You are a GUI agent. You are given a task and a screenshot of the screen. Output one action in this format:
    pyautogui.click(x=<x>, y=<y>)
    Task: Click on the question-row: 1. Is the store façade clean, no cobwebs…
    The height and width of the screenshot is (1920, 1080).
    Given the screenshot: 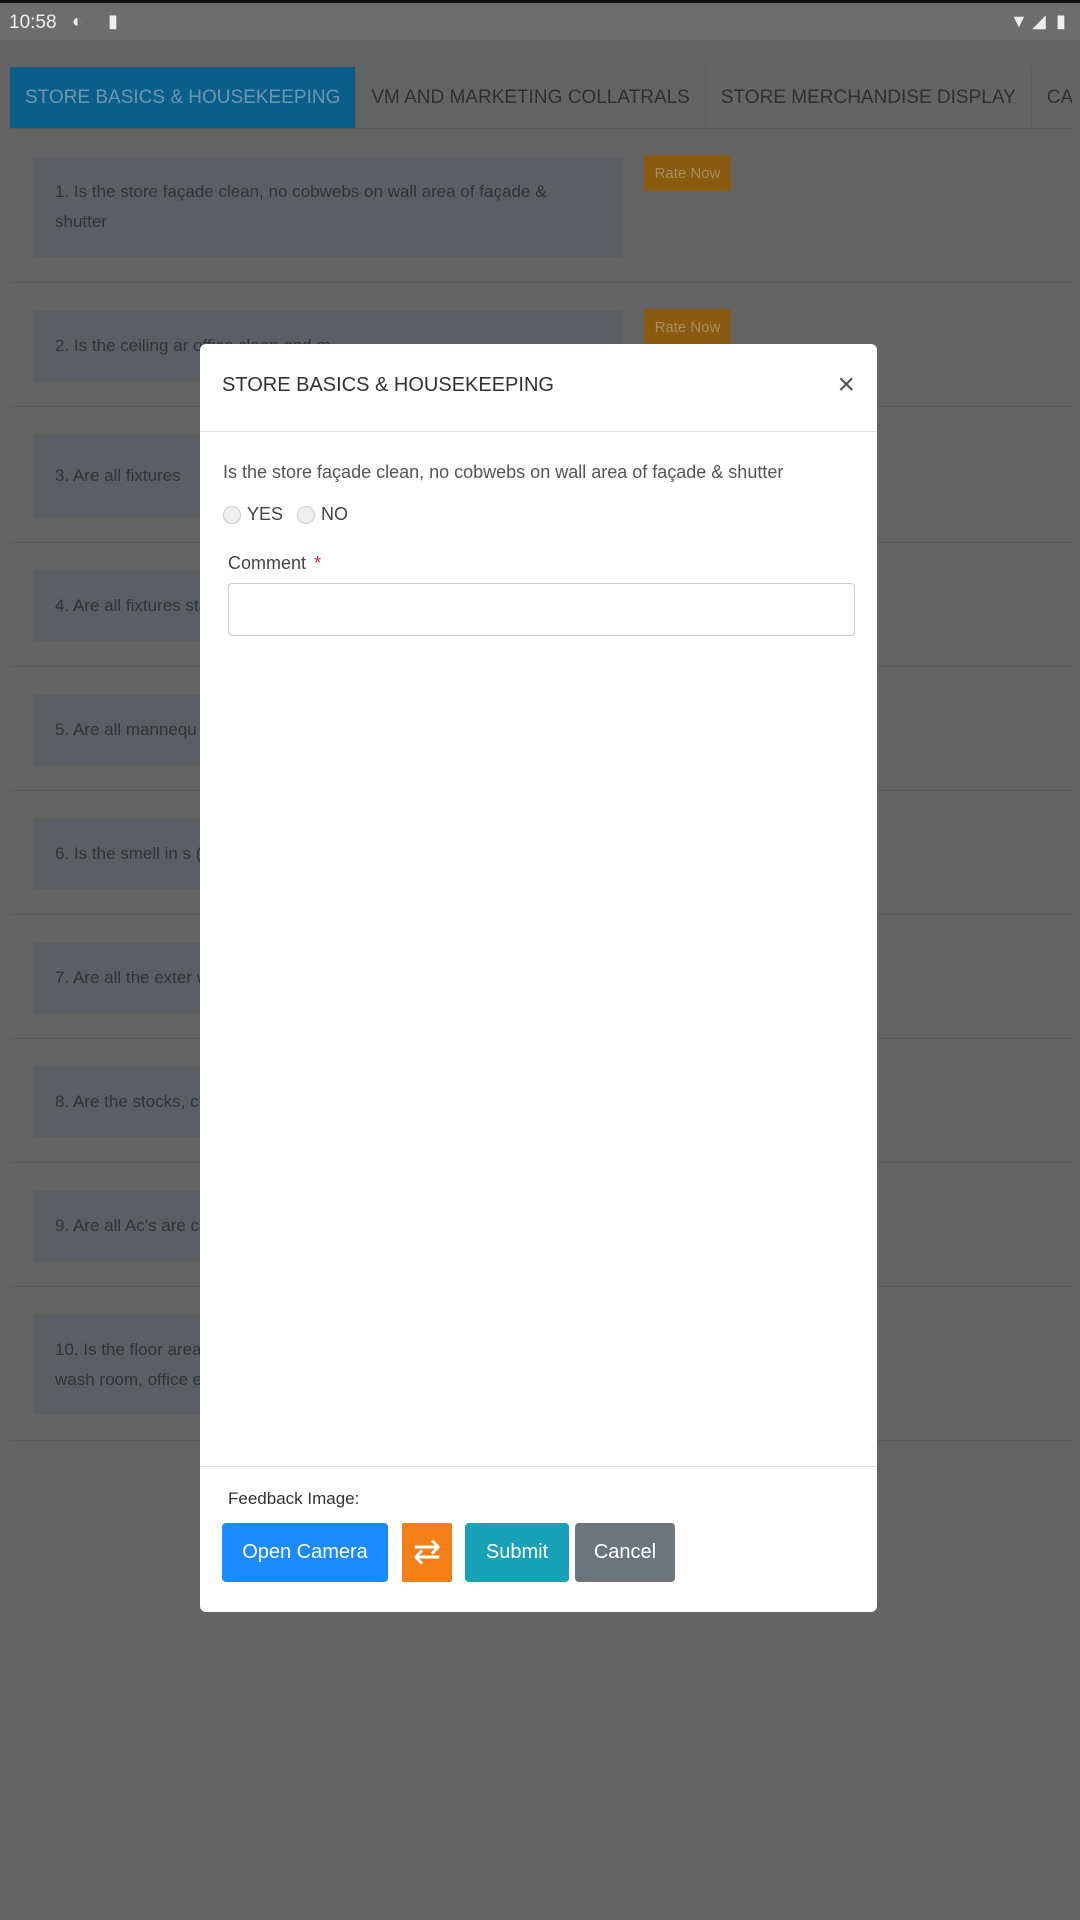 What is the action you would take?
    pyautogui.click(x=541, y=206)
    